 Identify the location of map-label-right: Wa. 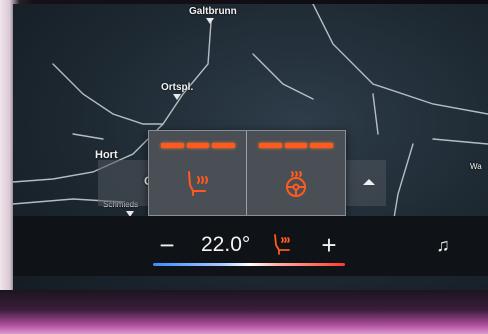
(476, 166).